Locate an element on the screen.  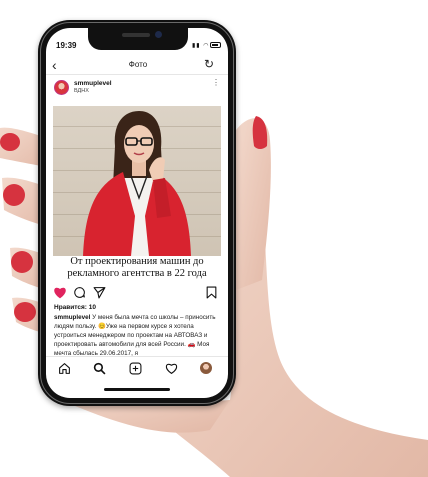
share-icon is located at coordinates (99, 292).